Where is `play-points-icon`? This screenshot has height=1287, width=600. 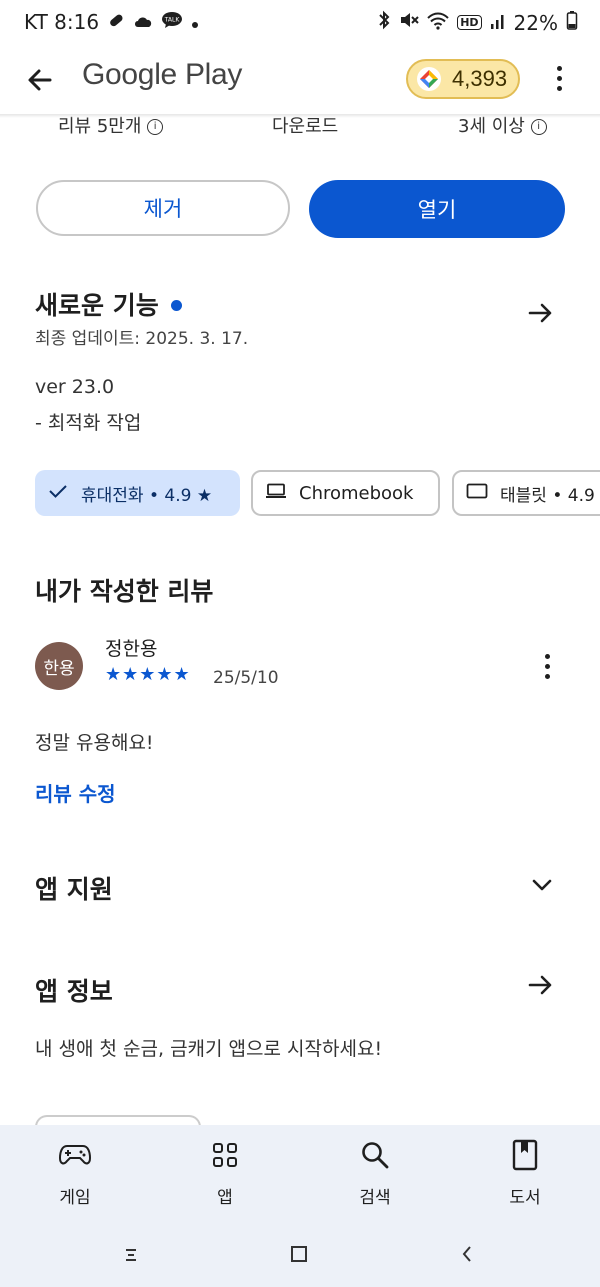
play-points-icon is located at coordinates (429, 79).